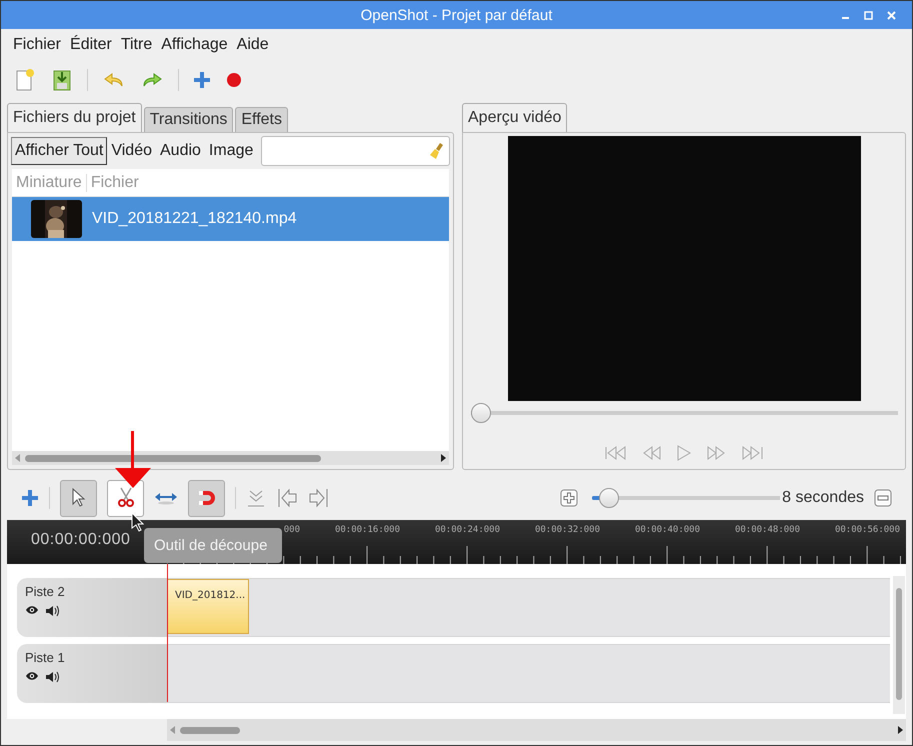  What do you see at coordinates (456, 15) in the screenshot?
I see `window-title: OpenShot - Projet par défaut` at bounding box center [456, 15].